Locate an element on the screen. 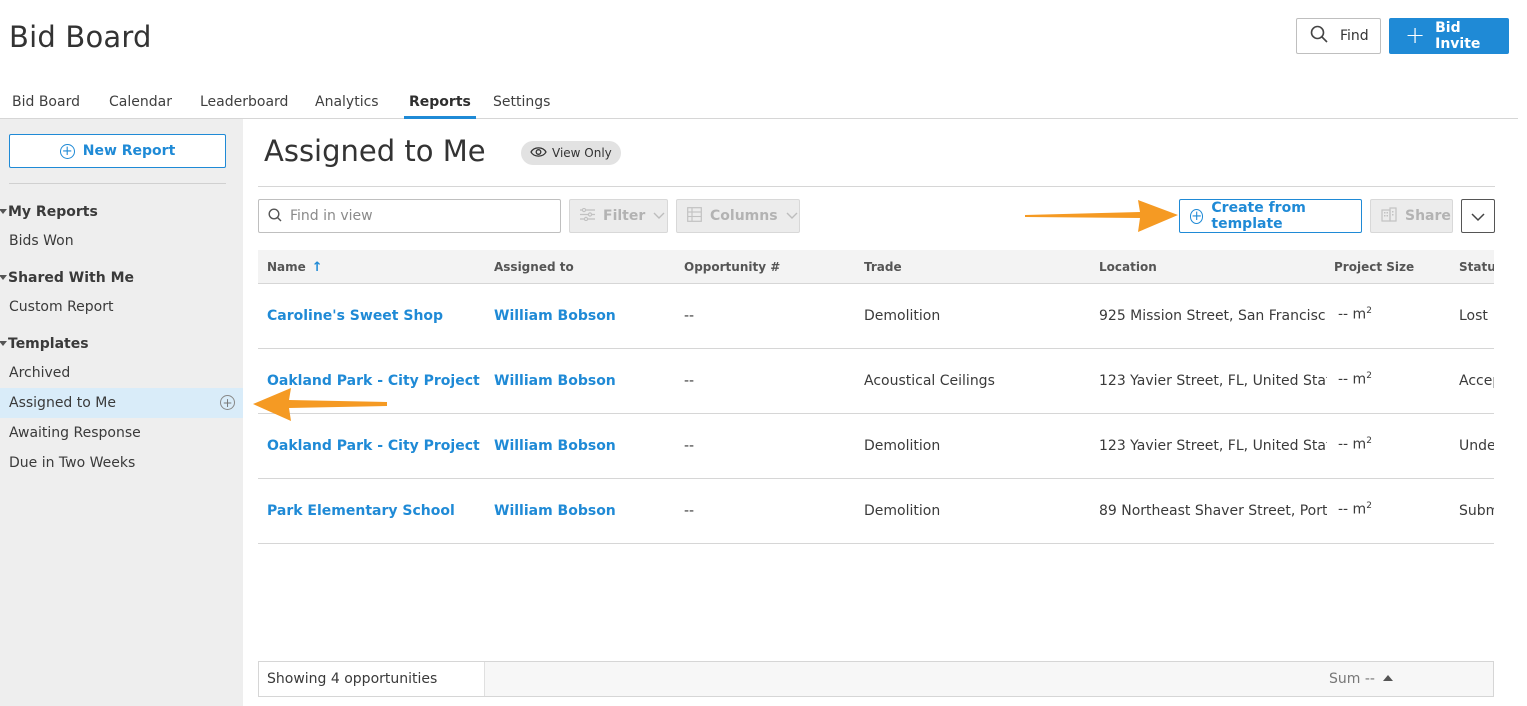  content-divider is located at coordinates (876, 186).